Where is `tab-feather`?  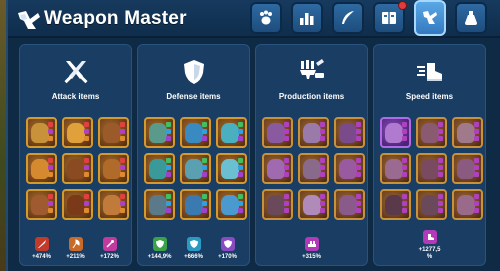
tab-feather is located at coordinates (348, 18).